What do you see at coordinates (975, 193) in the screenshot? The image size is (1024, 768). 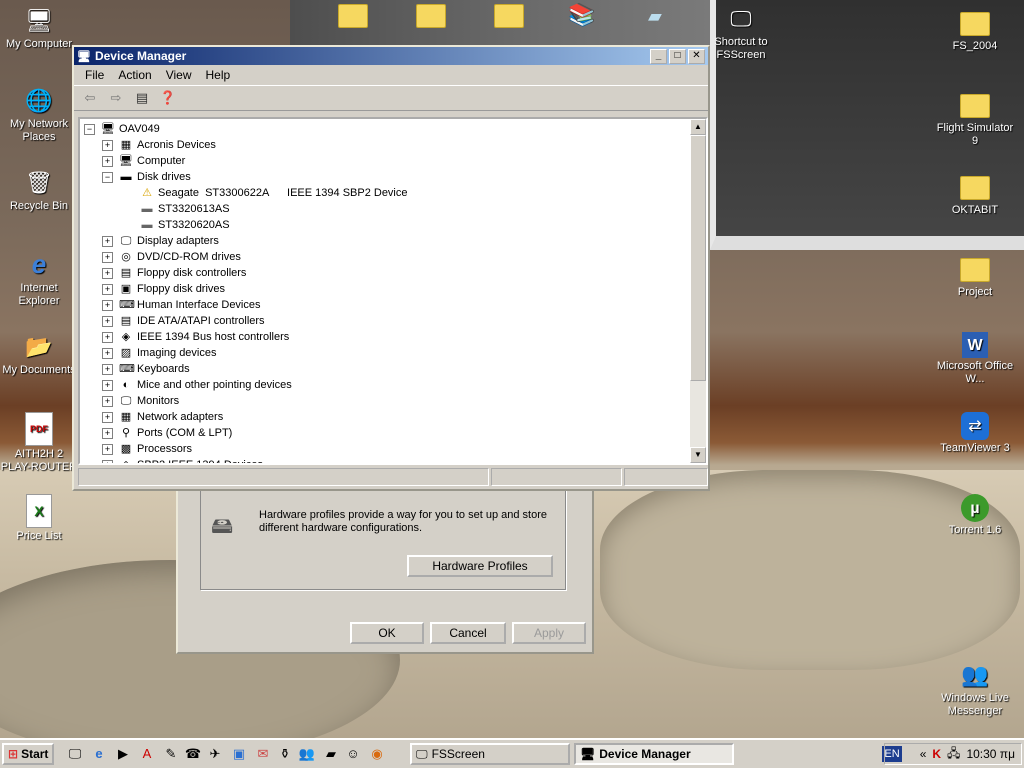 I see `desktop-icon-oktabit: OKTABIT` at bounding box center [975, 193].